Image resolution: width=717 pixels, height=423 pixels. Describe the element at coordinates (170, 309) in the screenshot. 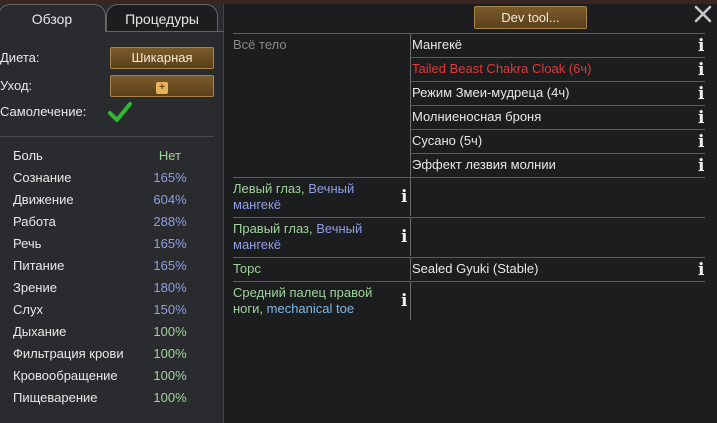

I see `capacity-value: 150%` at that location.